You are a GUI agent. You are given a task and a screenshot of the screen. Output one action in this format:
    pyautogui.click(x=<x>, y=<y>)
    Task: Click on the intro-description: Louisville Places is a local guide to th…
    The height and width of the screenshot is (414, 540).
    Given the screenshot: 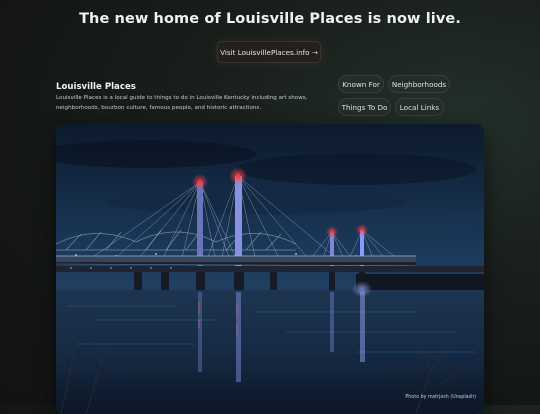 What is the action you would take?
    pyautogui.click(x=182, y=103)
    